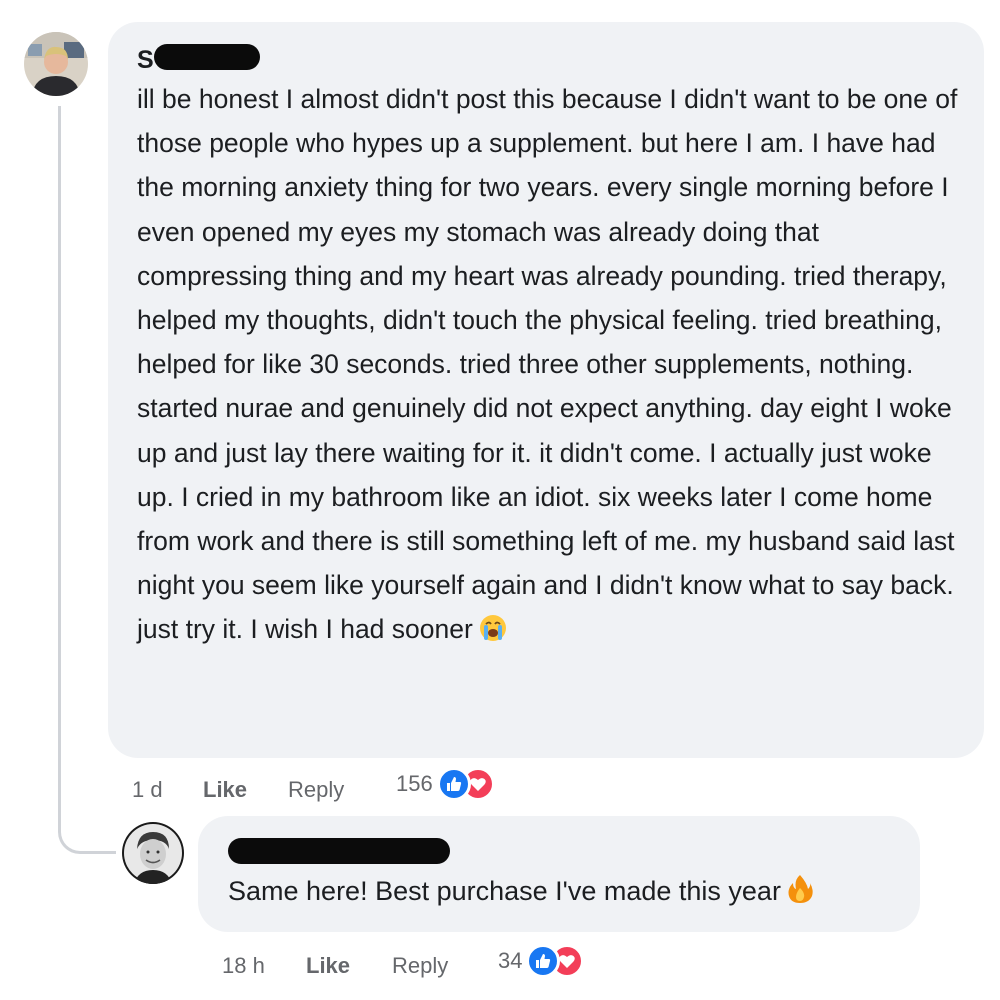 This screenshot has width=1000, height=1000. I want to click on commenter-name: S, so click(145, 60).